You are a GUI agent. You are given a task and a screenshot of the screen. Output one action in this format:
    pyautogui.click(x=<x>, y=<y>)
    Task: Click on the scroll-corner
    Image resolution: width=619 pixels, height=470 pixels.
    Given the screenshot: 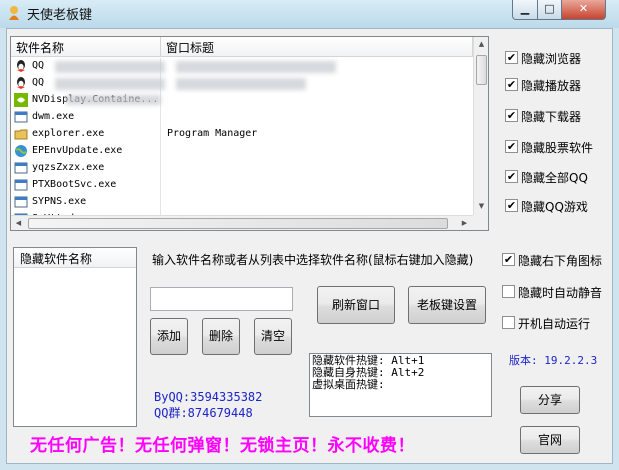 What is the action you would take?
    pyautogui.click(x=480, y=222)
    